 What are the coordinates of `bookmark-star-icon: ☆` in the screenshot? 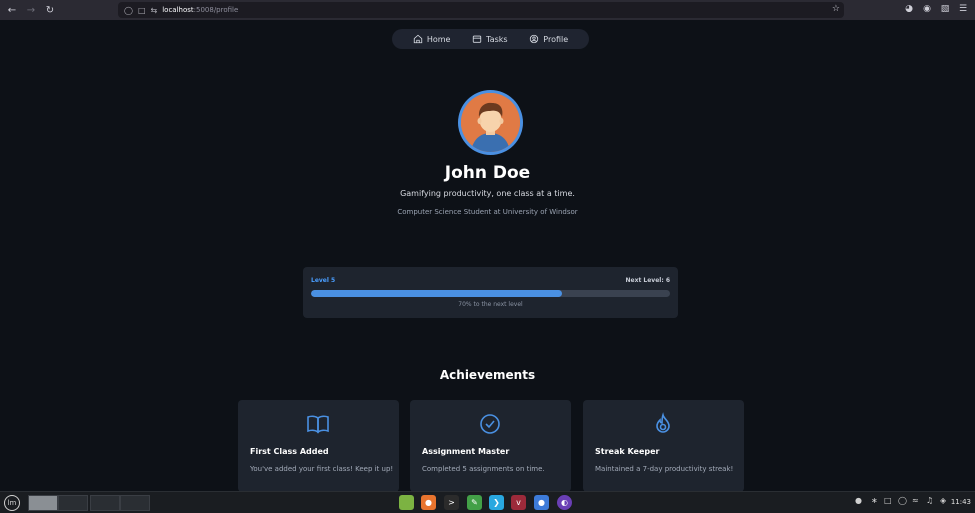 It's located at (836, 9).